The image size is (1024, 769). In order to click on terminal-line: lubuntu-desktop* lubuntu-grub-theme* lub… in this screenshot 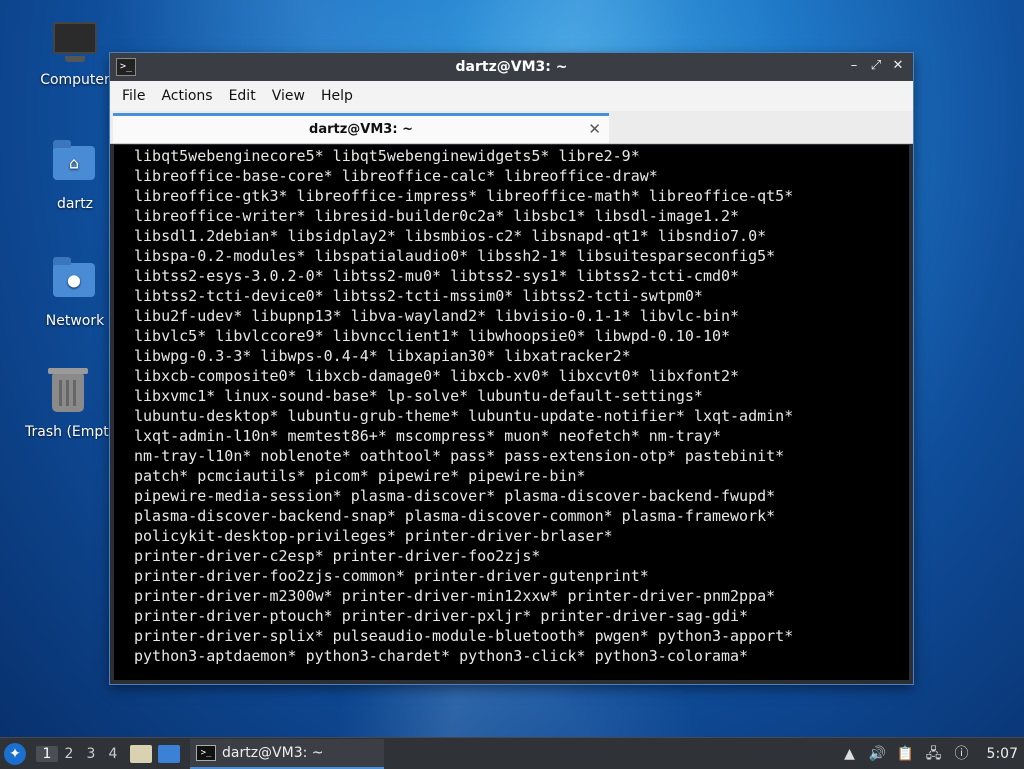, I will do `click(464, 416)`.